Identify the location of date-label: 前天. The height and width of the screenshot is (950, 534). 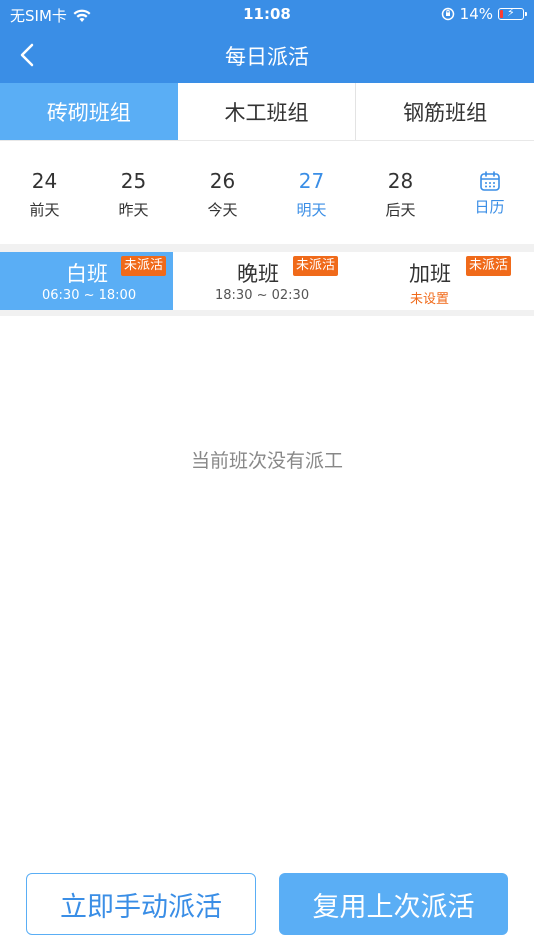
(44, 210).